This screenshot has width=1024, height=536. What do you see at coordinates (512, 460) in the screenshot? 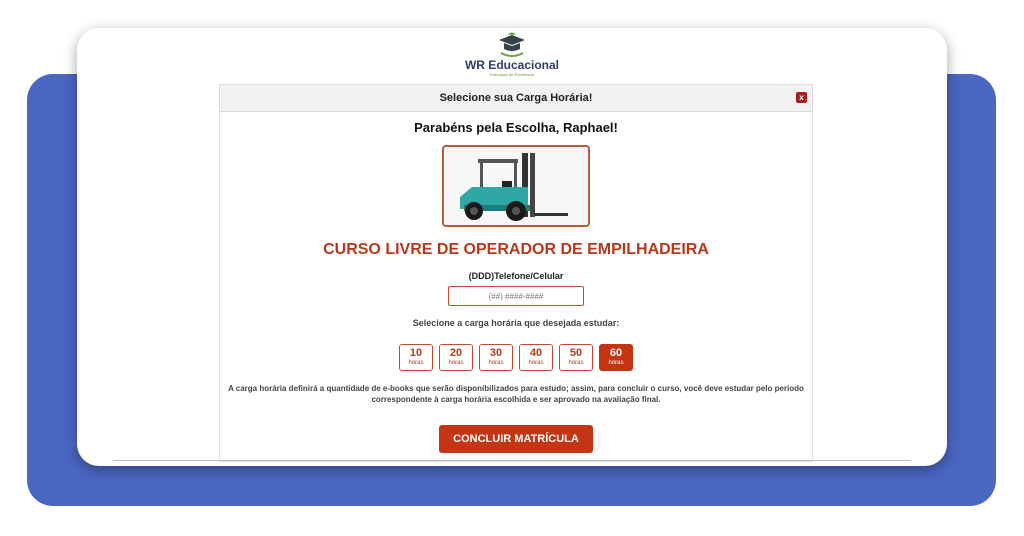
I see `divider` at bounding box center [512, 460].